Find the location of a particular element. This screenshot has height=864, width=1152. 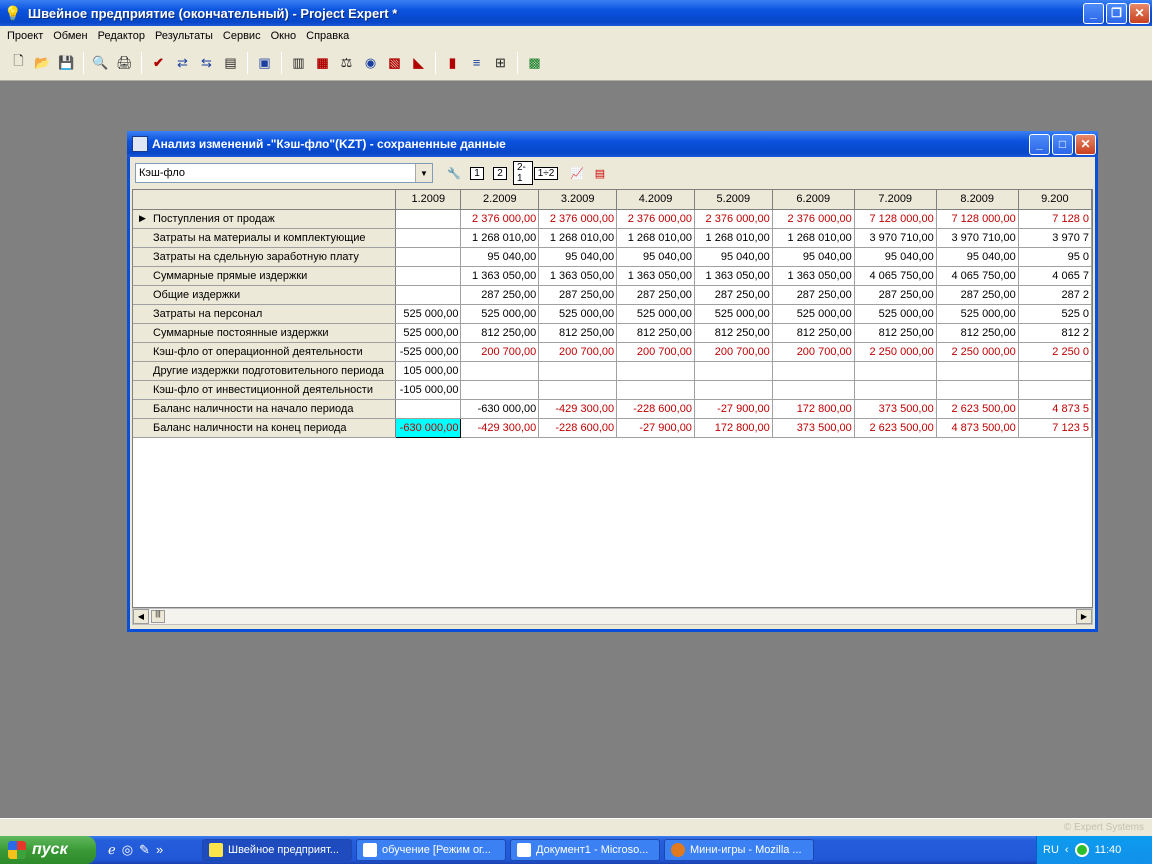

table-cell: 4 873 5 is located at coordinates (1055, 409).